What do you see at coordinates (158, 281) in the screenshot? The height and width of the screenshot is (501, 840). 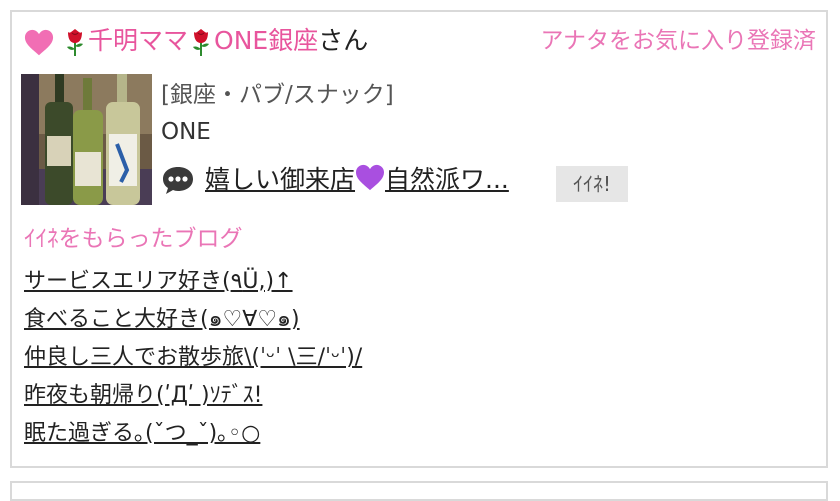 I see `blog-link: サービスエリア好き(٩Ü,)↑` at bounding box center [158, 281].